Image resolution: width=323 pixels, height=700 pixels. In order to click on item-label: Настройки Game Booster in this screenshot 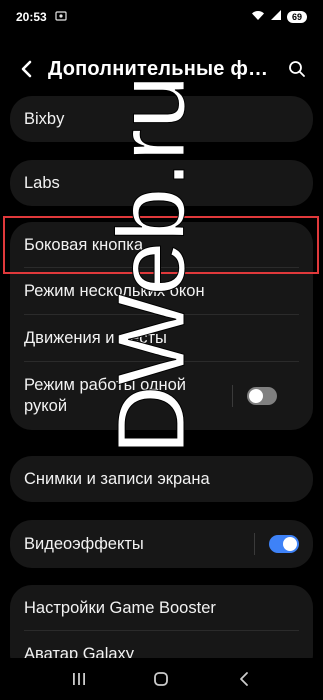, I will do `click(120, 607)`.